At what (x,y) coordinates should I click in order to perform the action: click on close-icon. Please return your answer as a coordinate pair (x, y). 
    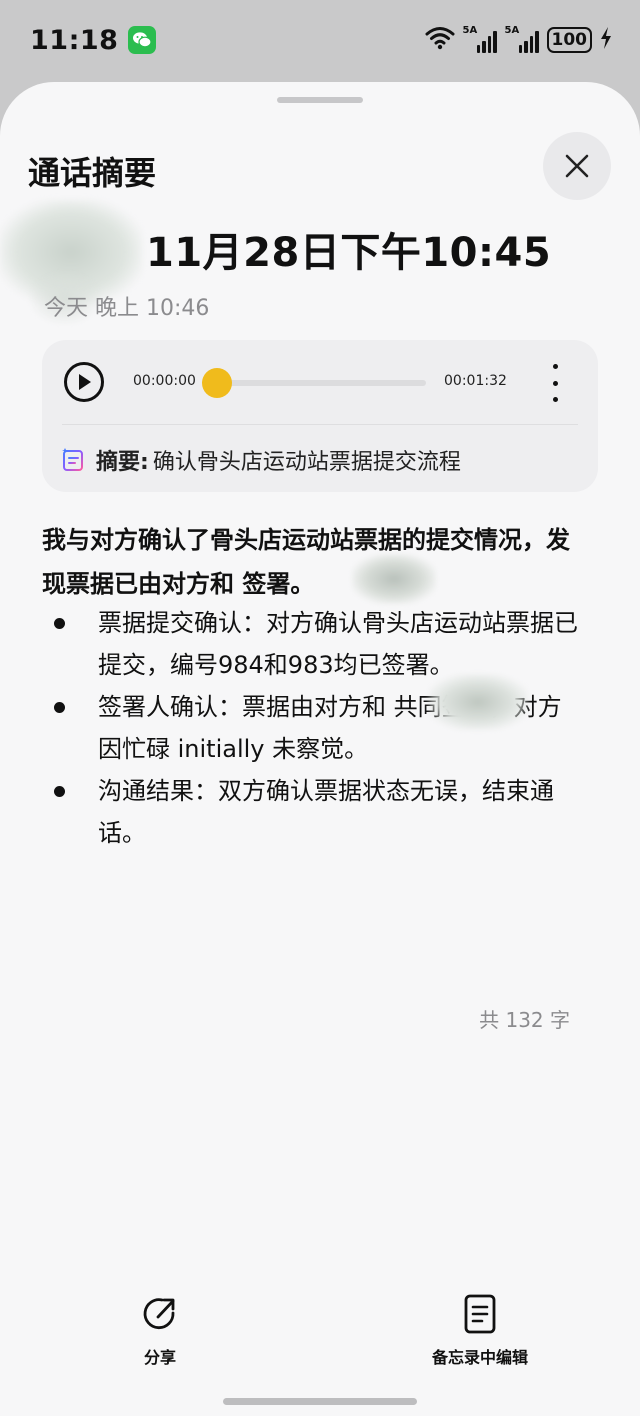
    Looking at the image, I should click on (577, 166).